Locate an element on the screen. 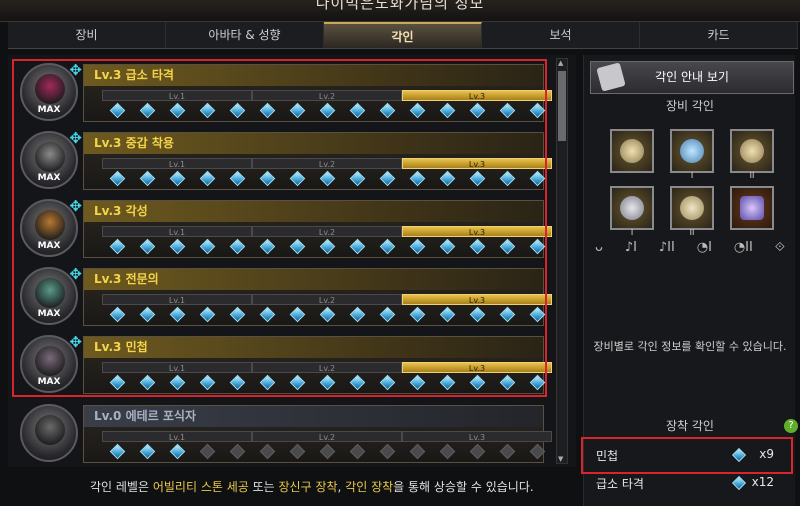  slot-ring-2: II is located at coordinates (692, 211).